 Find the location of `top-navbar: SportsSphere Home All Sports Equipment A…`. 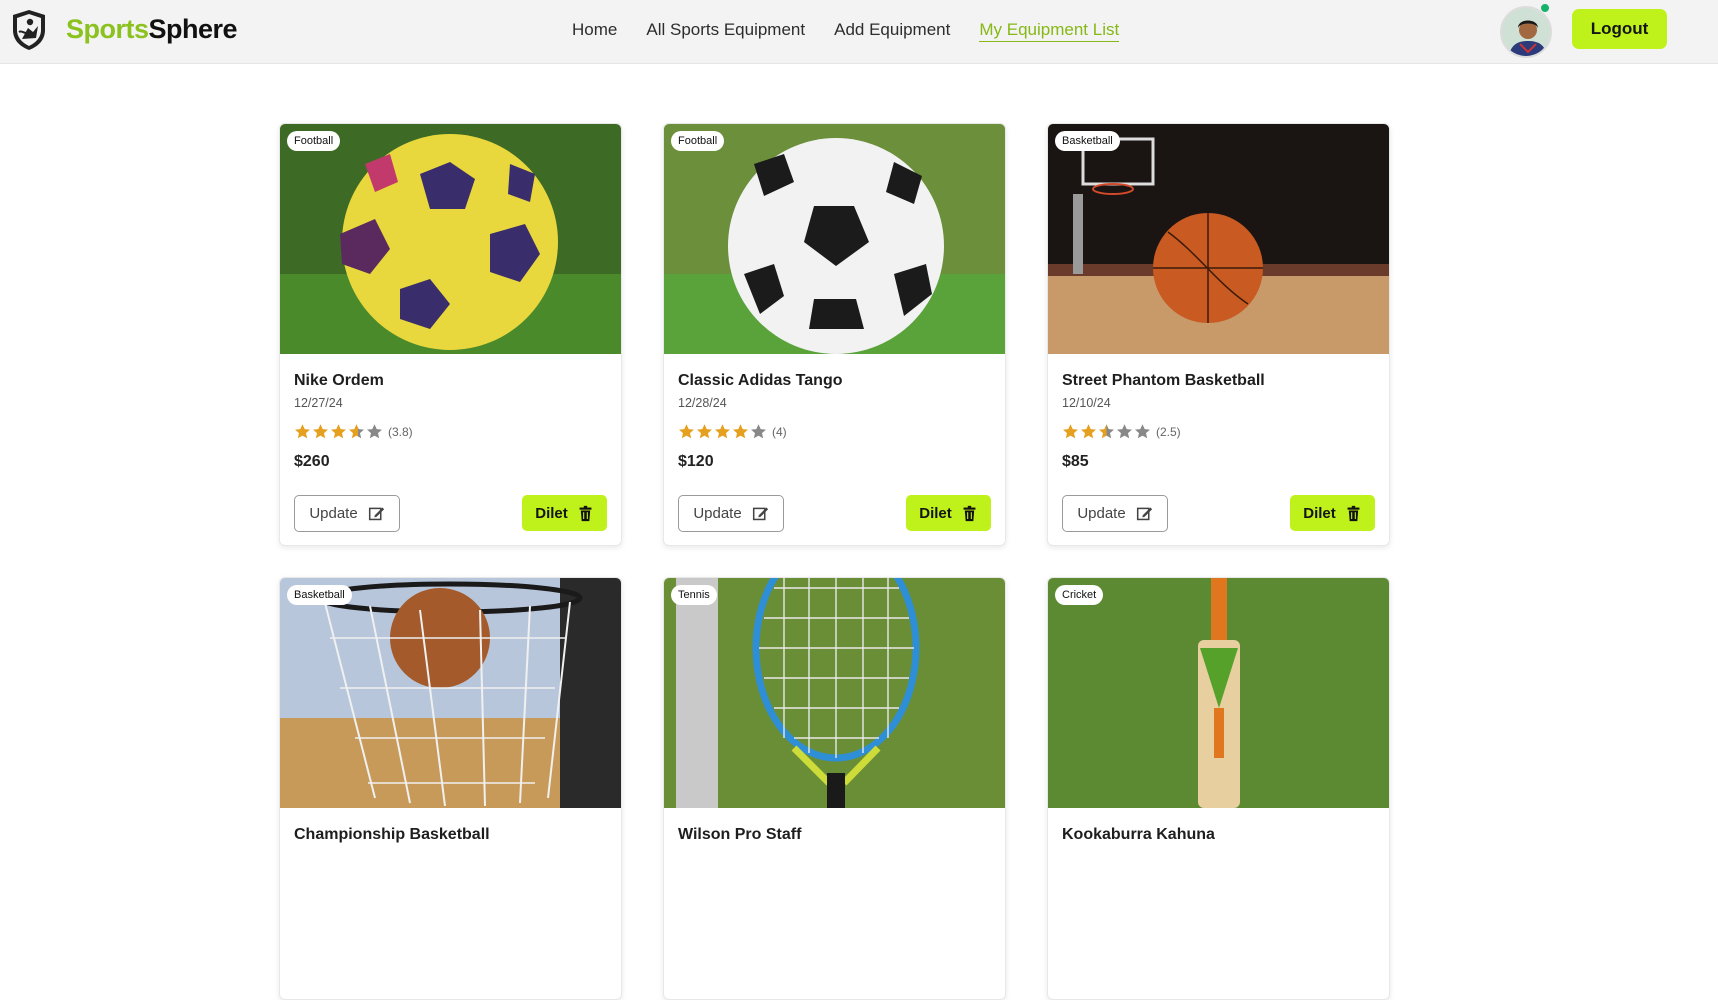

top-navbar: SportsSphere Home All Sports Equipment A… is located at coordinates (859, 32).